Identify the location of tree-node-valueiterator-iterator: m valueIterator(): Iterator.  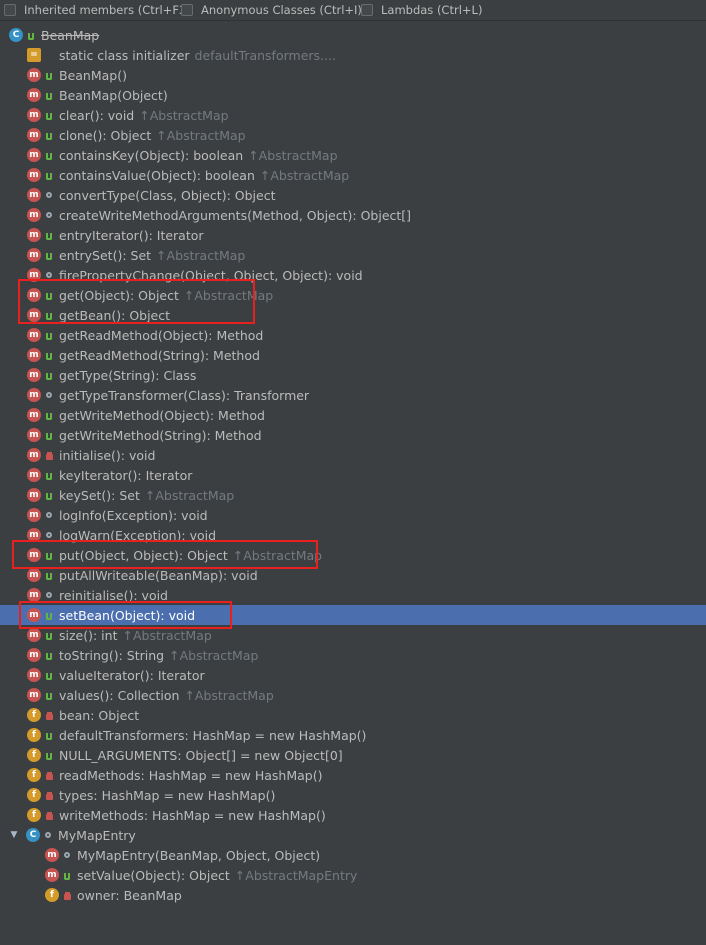
(353, 675).